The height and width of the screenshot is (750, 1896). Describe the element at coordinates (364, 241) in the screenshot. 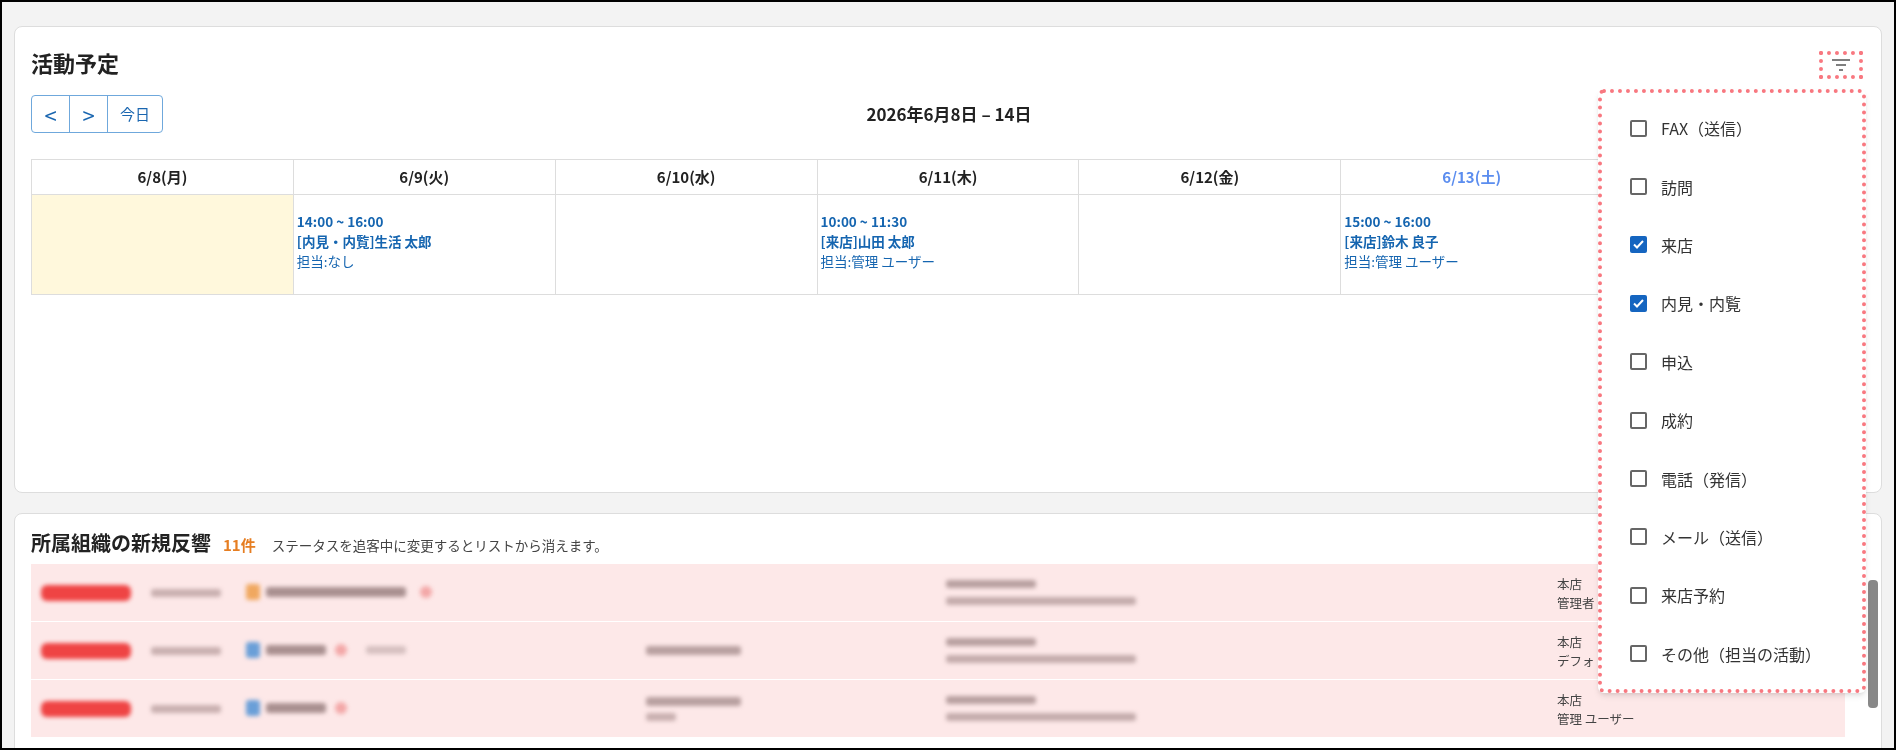

I see `event-title: [内見・内覧]生活 太郎` at that location.